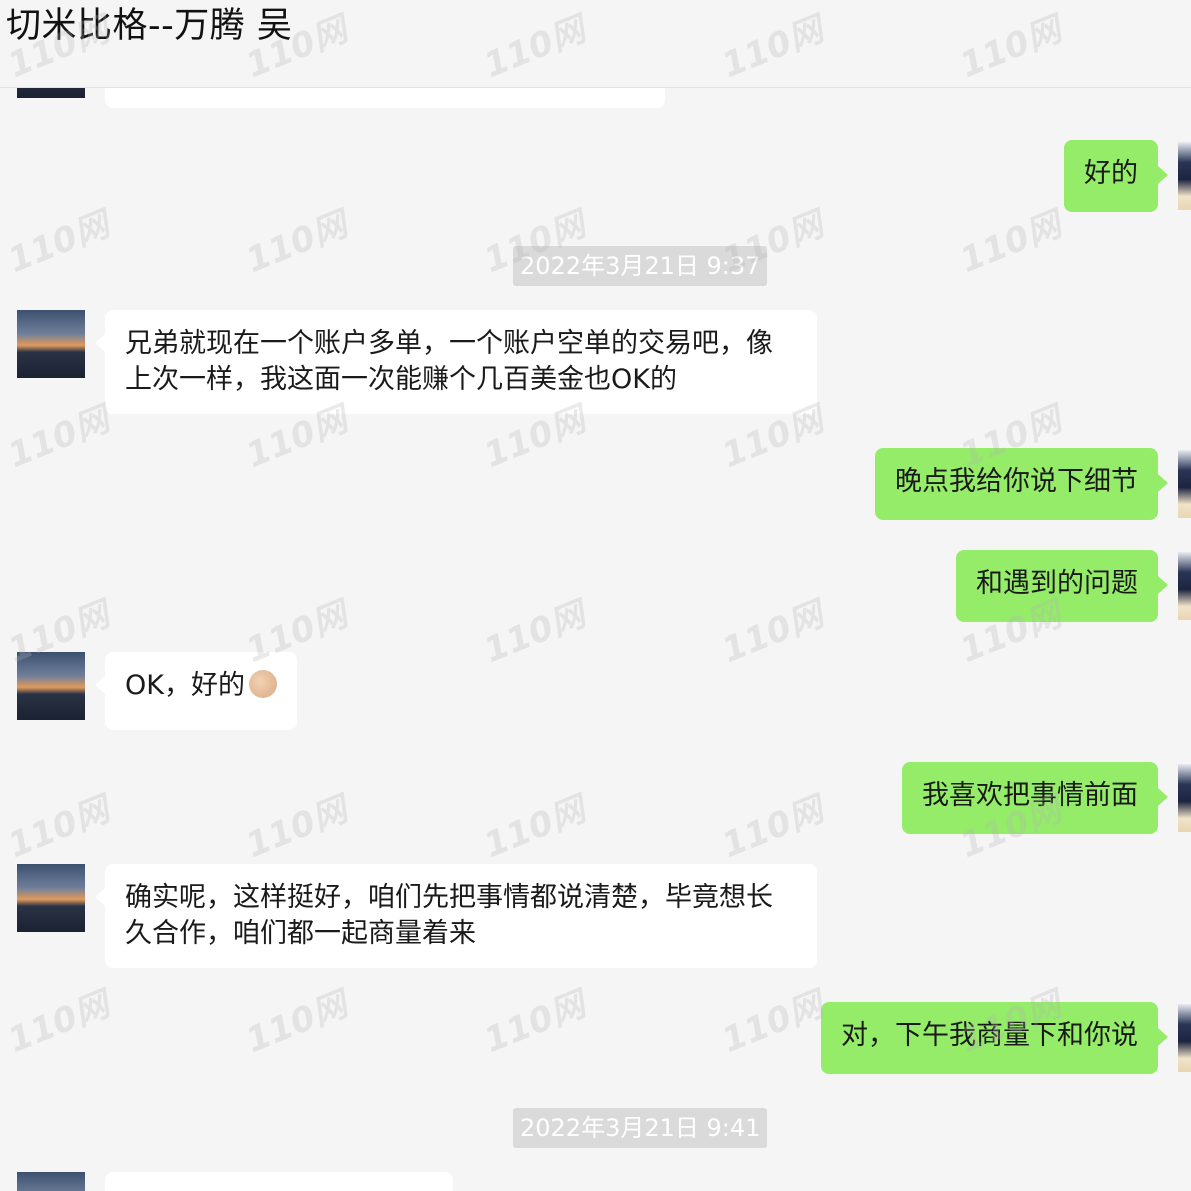 The height and width of the screenshot is (1191, 1191). Describe the element at coordinates (994, 1038) in the screenshot. I see `message-bubble-sent: 对，下午我商量下和你说` at that location.